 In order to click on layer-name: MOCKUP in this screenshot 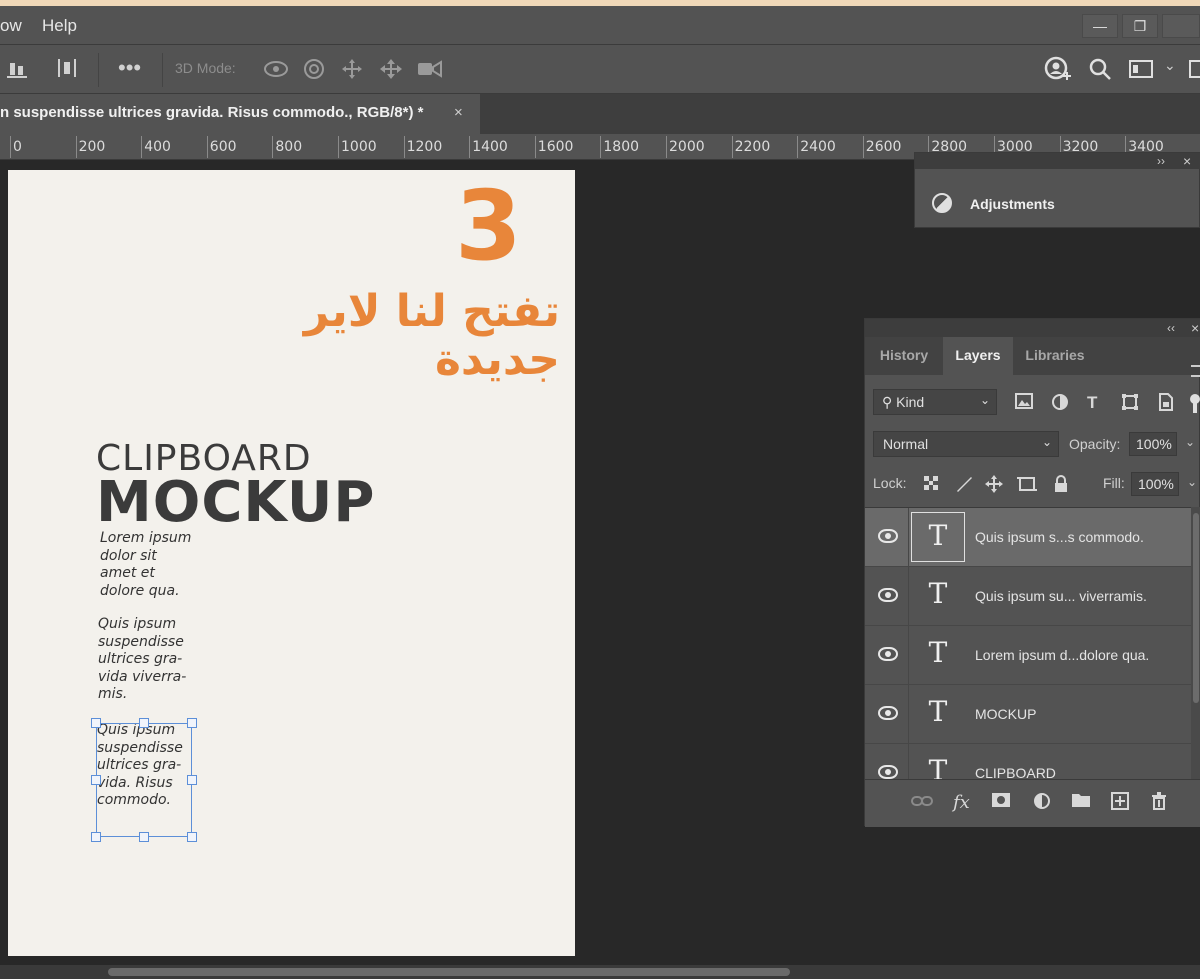, I will do `click(1005, 714)`.